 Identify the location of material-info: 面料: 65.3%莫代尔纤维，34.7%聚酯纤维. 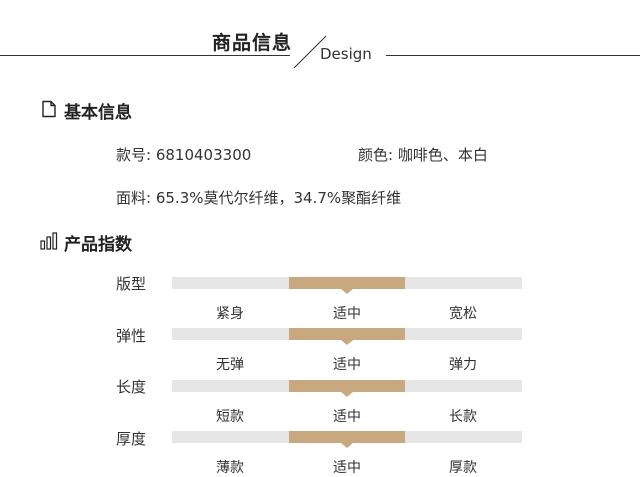
(258, 197).